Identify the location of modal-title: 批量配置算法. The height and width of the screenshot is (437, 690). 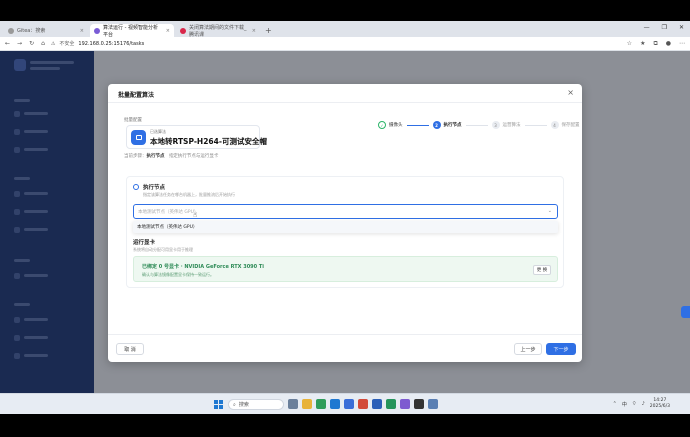
(136, 95).